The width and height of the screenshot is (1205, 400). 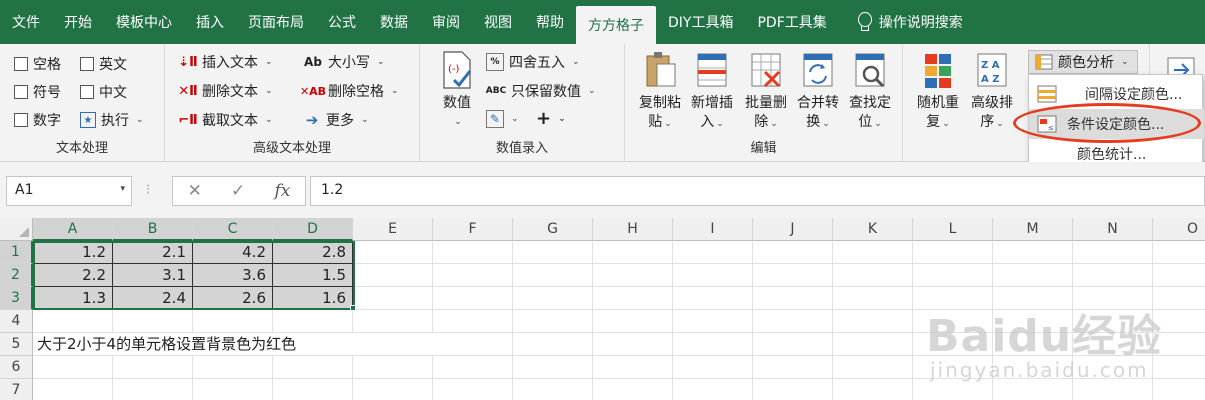 What do you see at coordinates (633, 275) in the screenshot?
I see `cell-h2` at bounding box center [633, 275].